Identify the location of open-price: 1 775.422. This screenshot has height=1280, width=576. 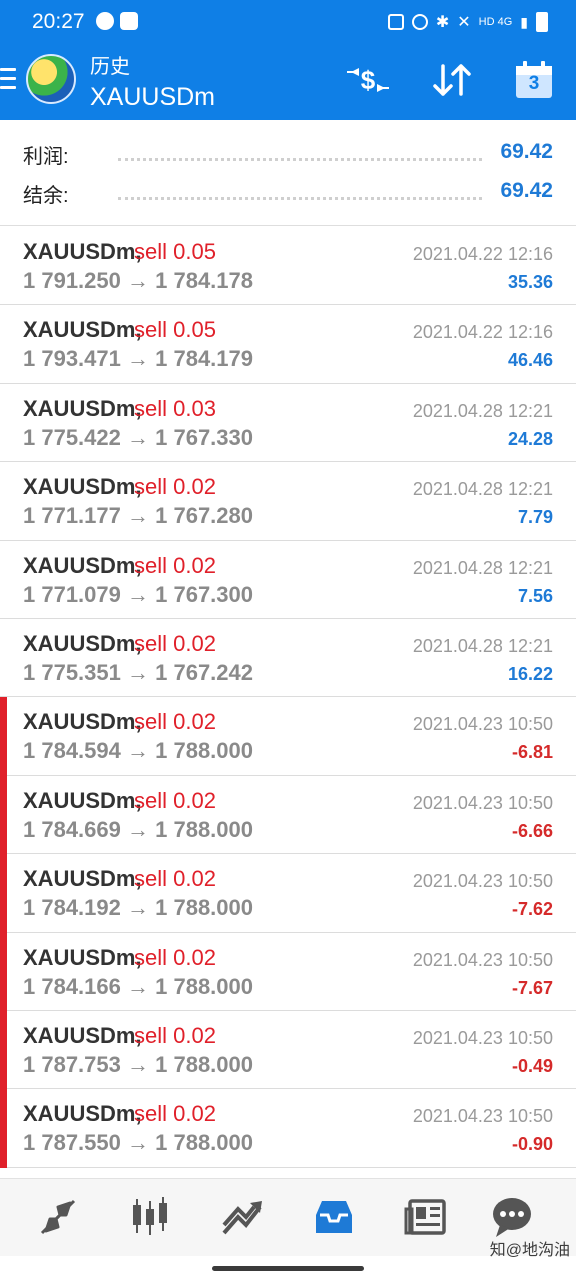
(72, 437).